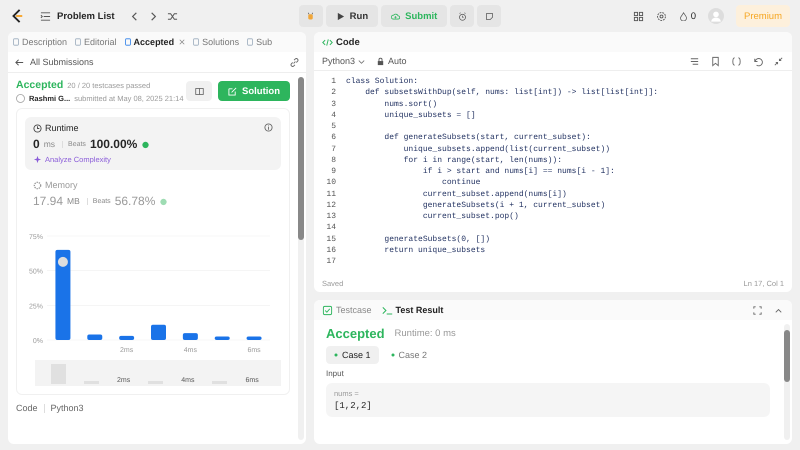  Describe the element at coordinates (330, 205) in the screenshot. I see `line-number: 12` at that location.